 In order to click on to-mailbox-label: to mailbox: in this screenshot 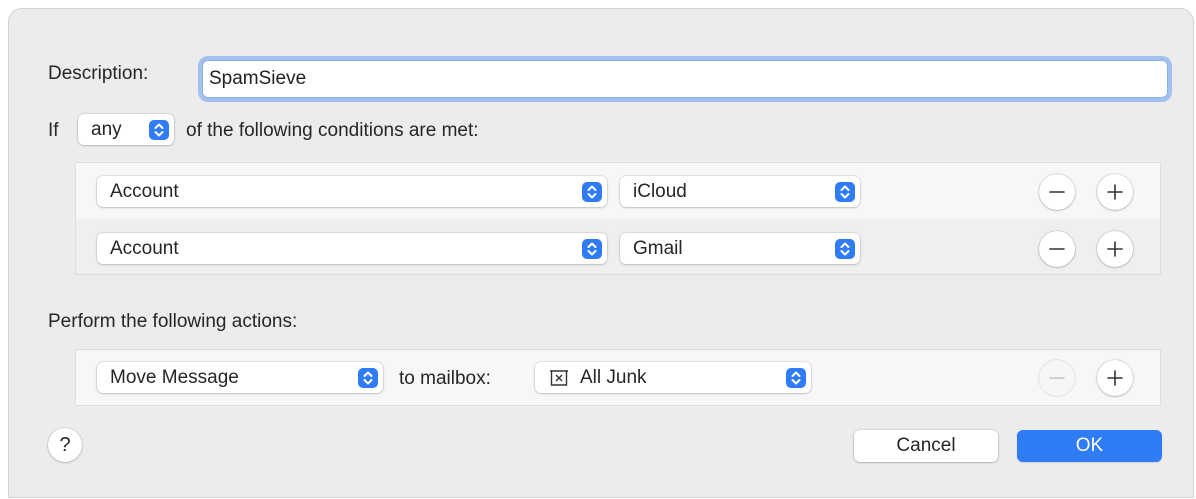, I will do `click(445, 378)`.